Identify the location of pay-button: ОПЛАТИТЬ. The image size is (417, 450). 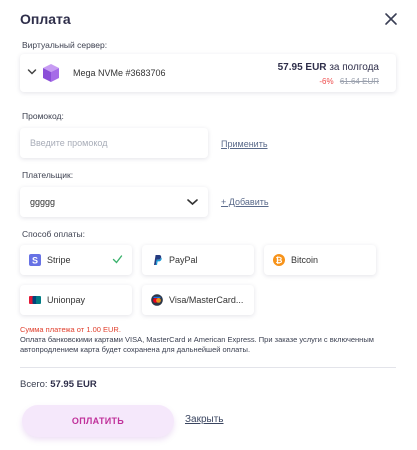
(98, 421).